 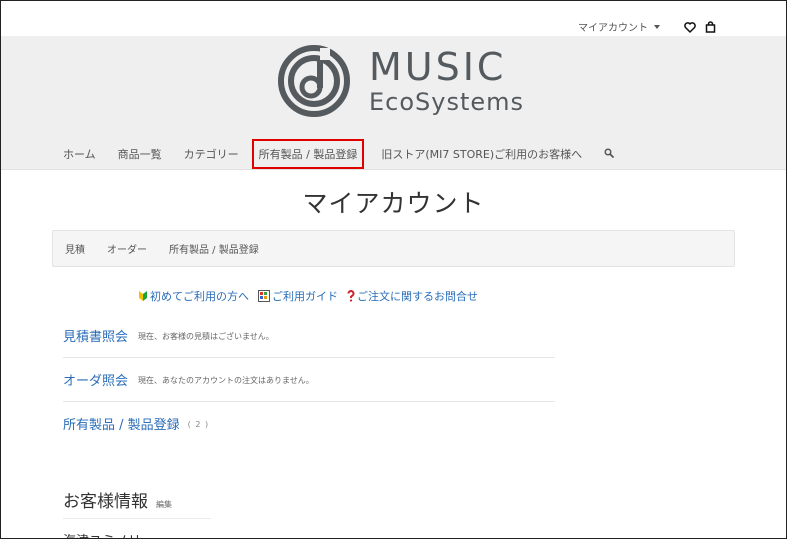 I want to click on help-link-guide-label: ご利用ガイド, so click(x=305, y=296).